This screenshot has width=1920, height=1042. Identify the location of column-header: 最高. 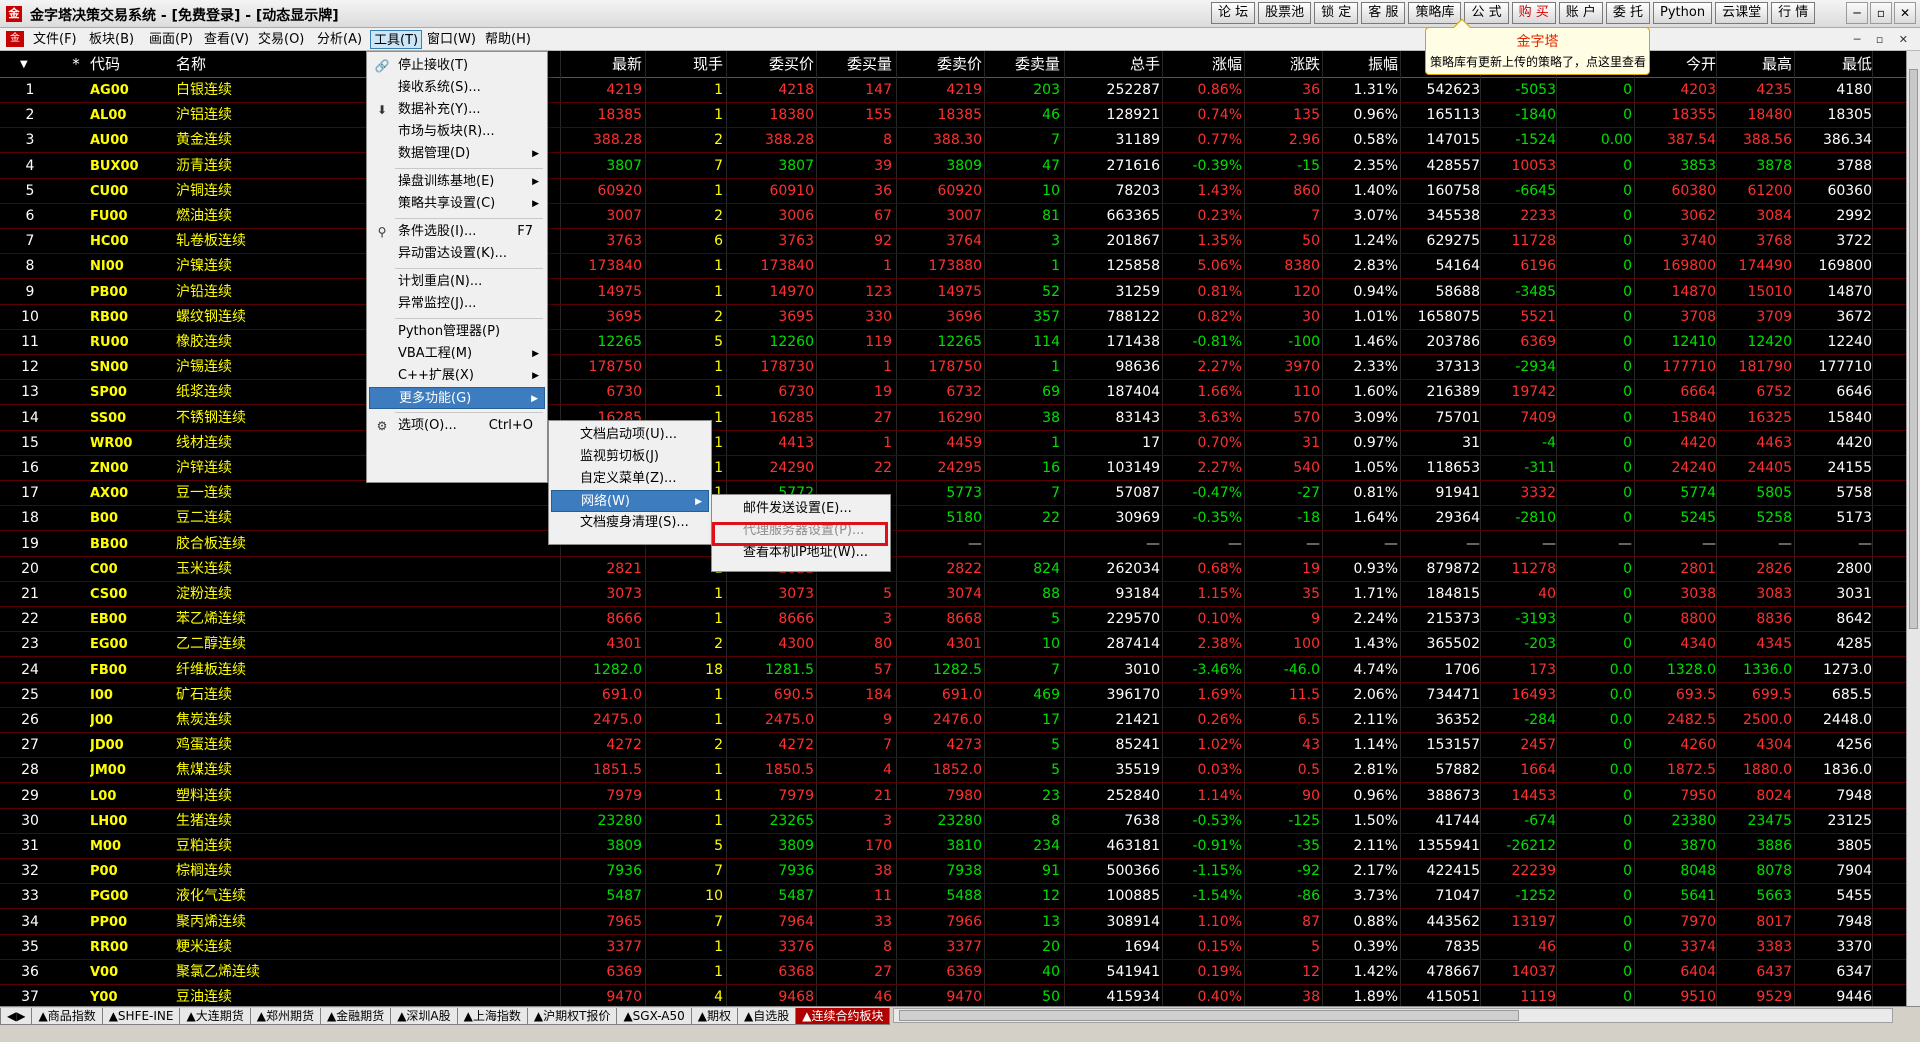
(1754, 64).